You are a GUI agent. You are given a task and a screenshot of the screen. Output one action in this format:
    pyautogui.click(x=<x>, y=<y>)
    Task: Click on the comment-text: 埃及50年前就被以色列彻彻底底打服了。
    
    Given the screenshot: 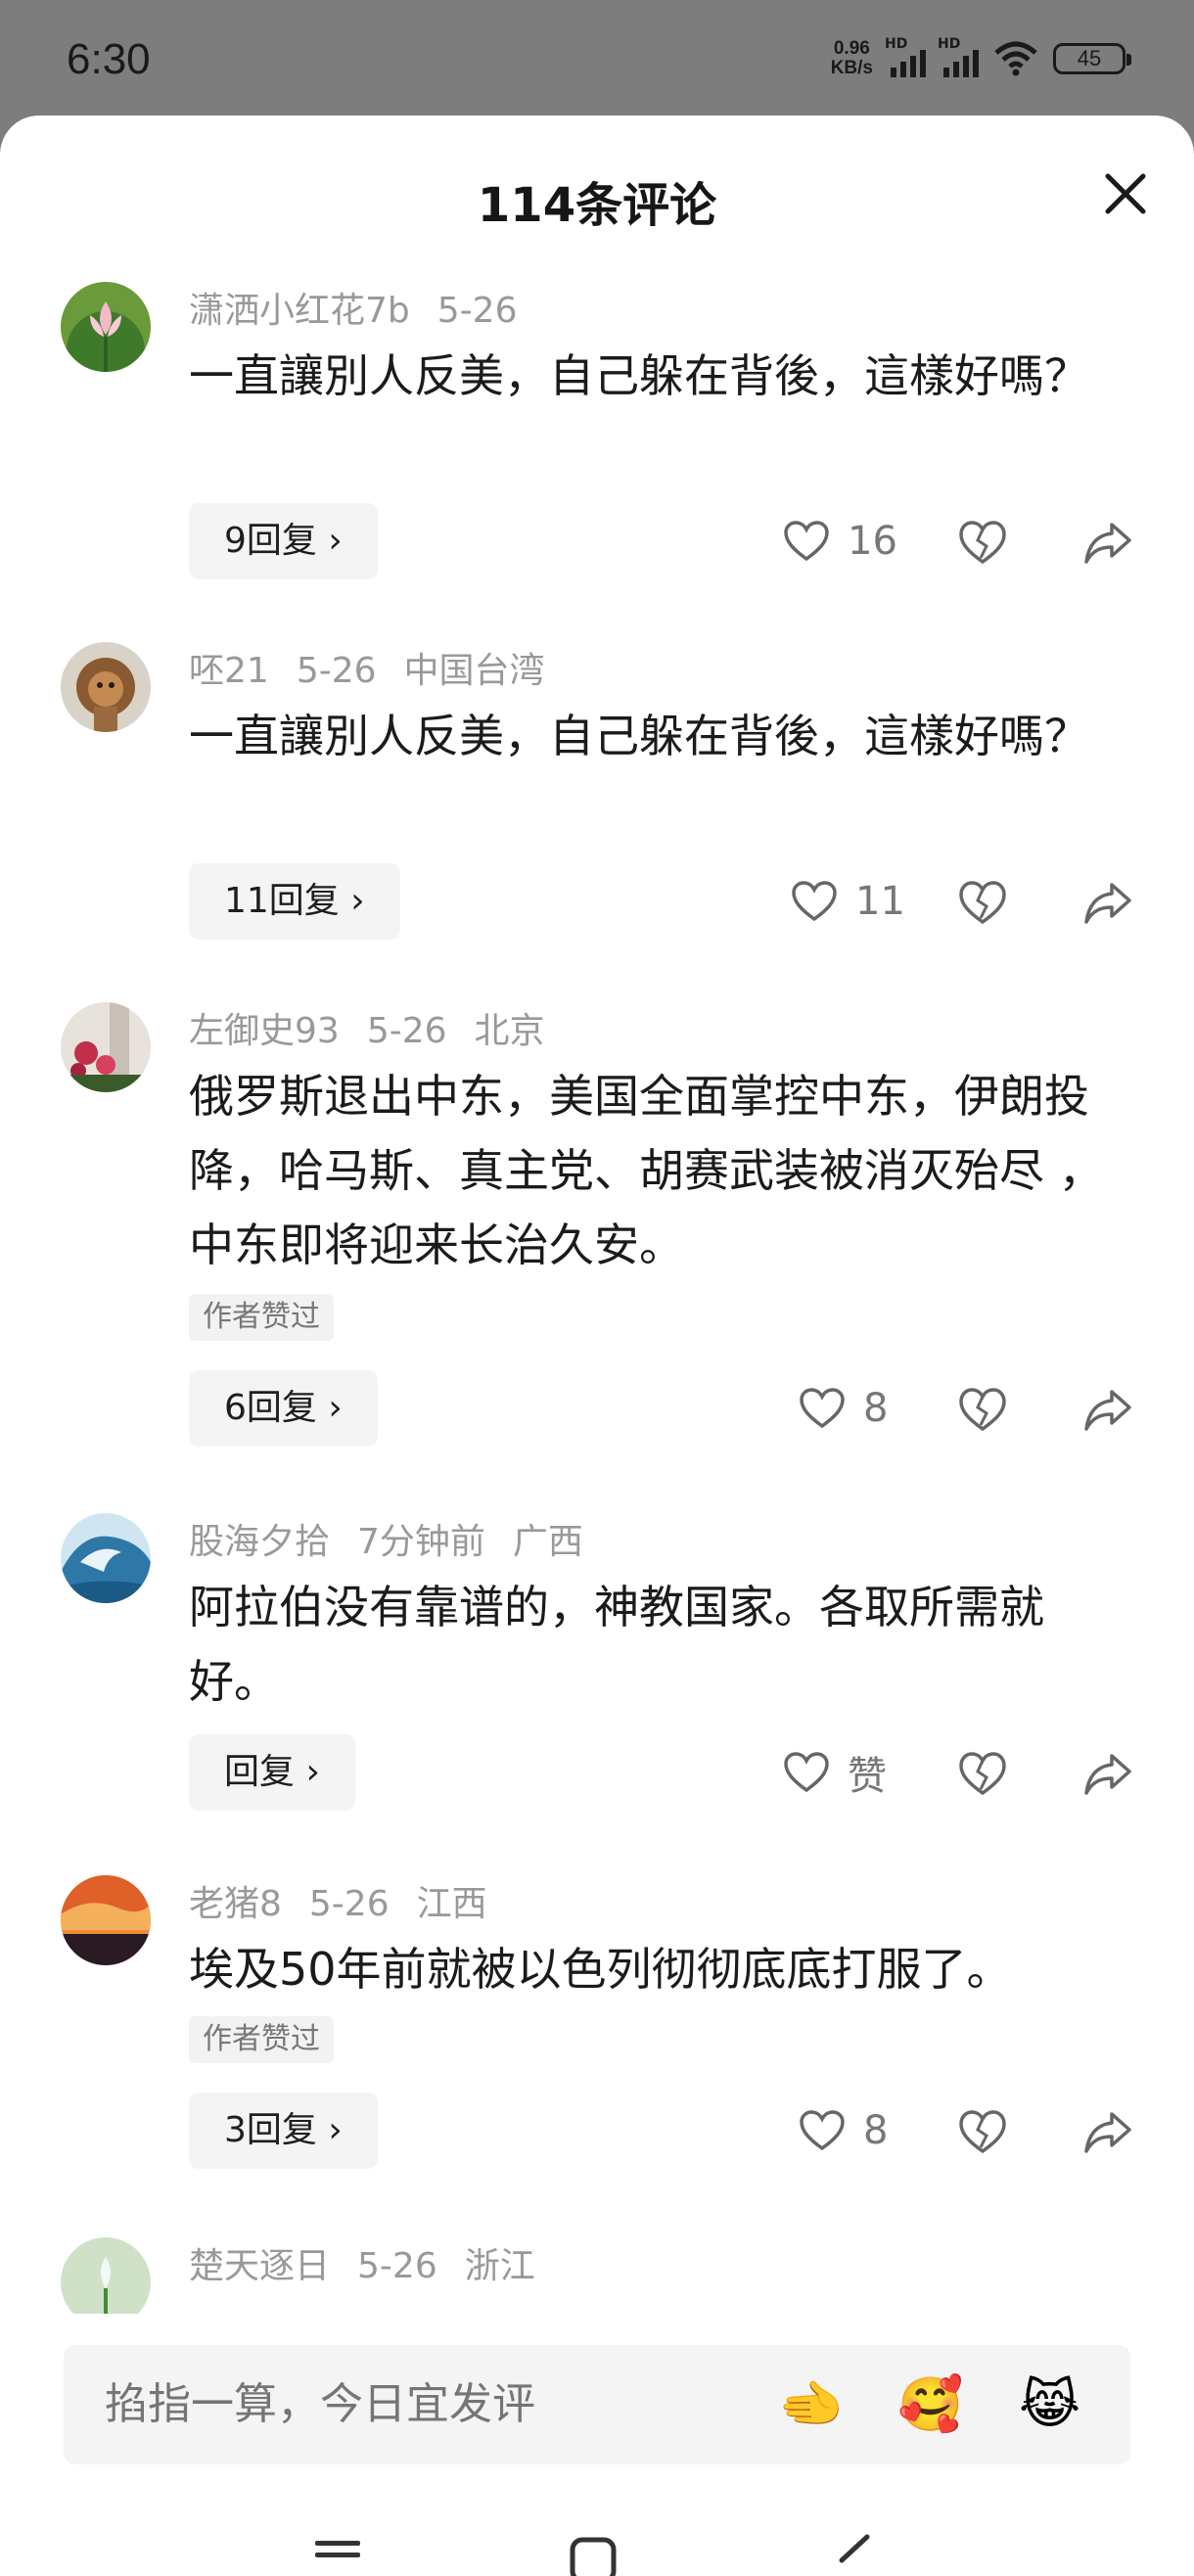 What is the action you would take?
    pyautogui.click(x=654, y=1969)
    